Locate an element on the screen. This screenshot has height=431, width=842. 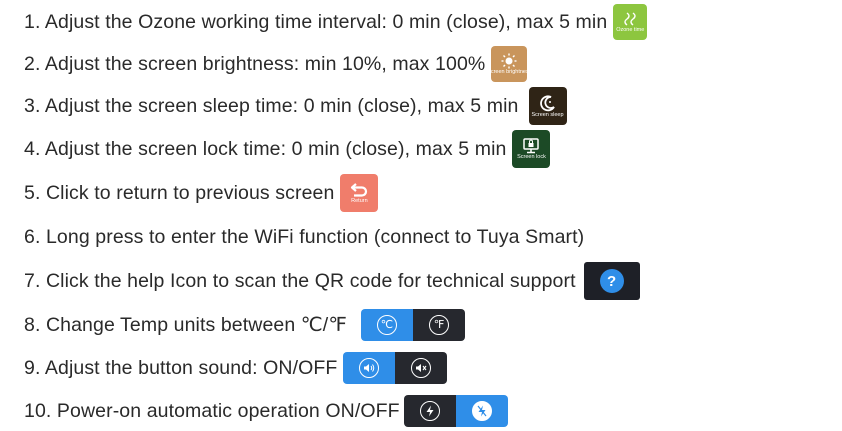
celsius-icon: ℃ is located at coordinates (386, 325).